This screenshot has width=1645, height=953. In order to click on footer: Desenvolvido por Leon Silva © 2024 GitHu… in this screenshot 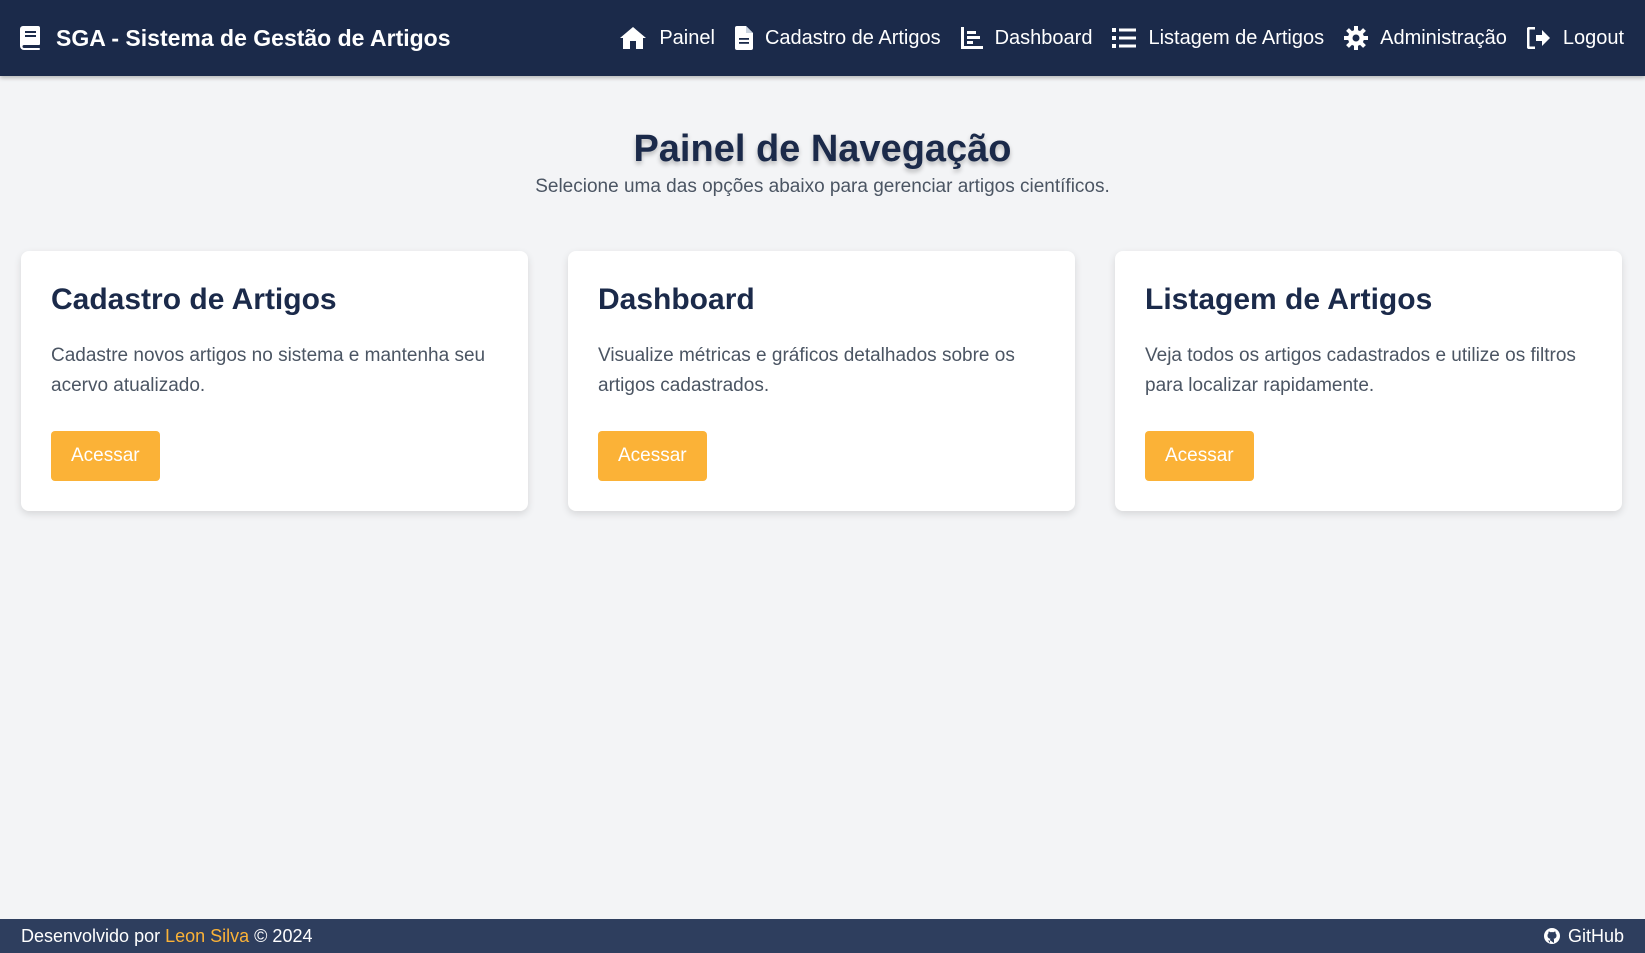, I will do `click(822, 936)`.